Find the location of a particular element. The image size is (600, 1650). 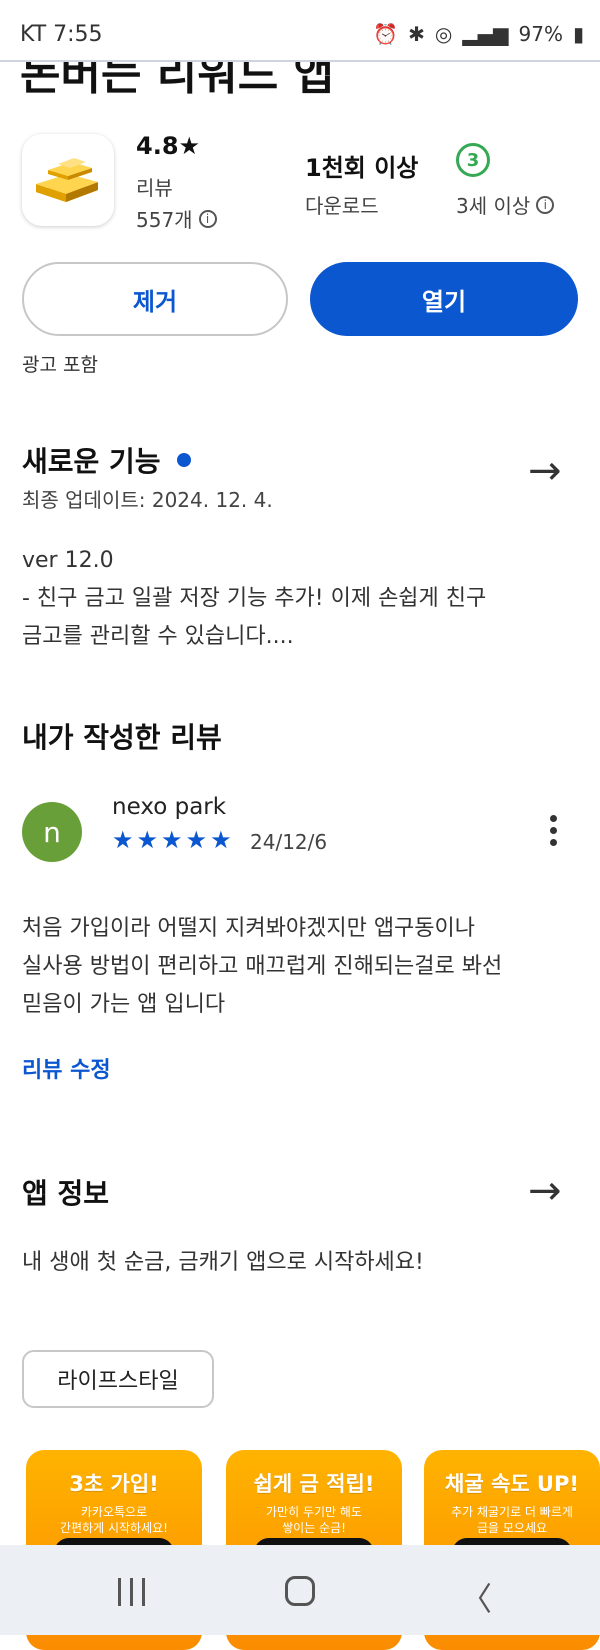

screenshot-sub: 간편하게 시작하세요! is located at coordinates (114, 1528).